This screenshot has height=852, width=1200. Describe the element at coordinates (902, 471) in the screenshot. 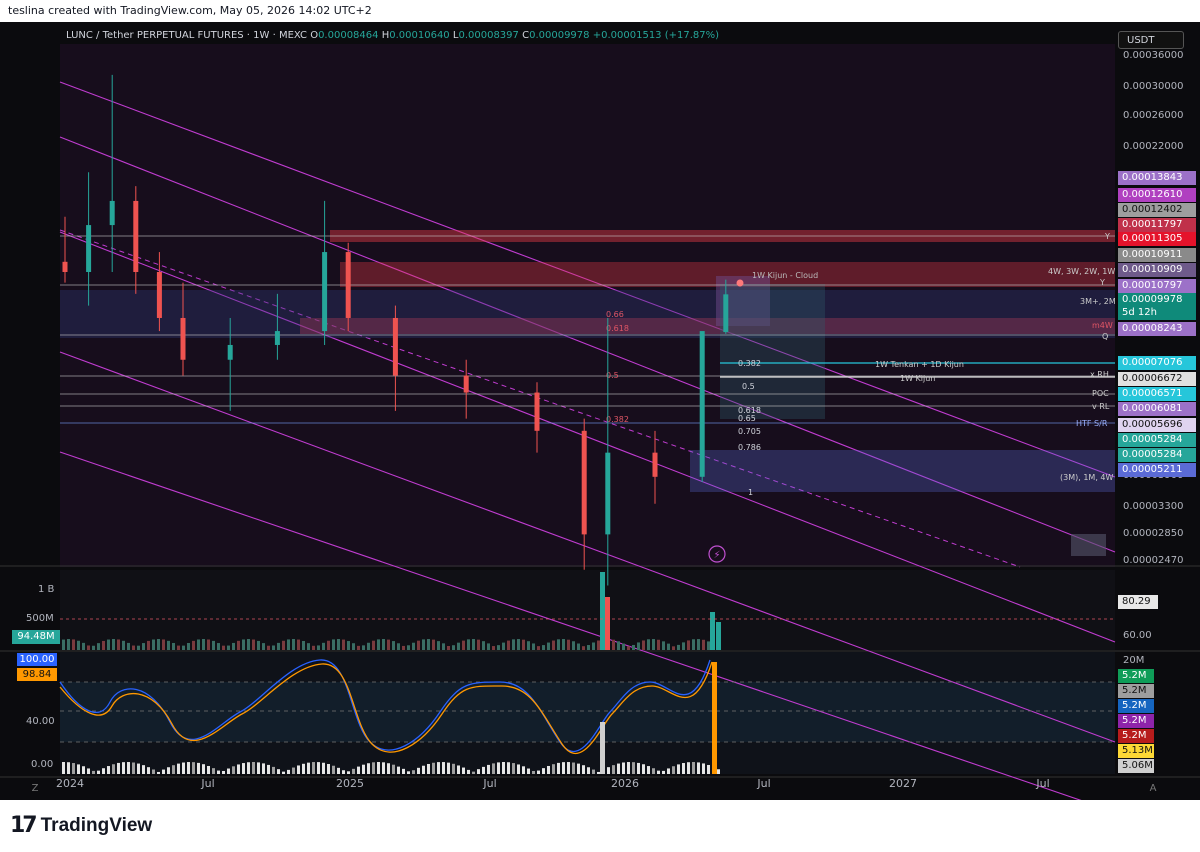

I see `support-zone` at that location.